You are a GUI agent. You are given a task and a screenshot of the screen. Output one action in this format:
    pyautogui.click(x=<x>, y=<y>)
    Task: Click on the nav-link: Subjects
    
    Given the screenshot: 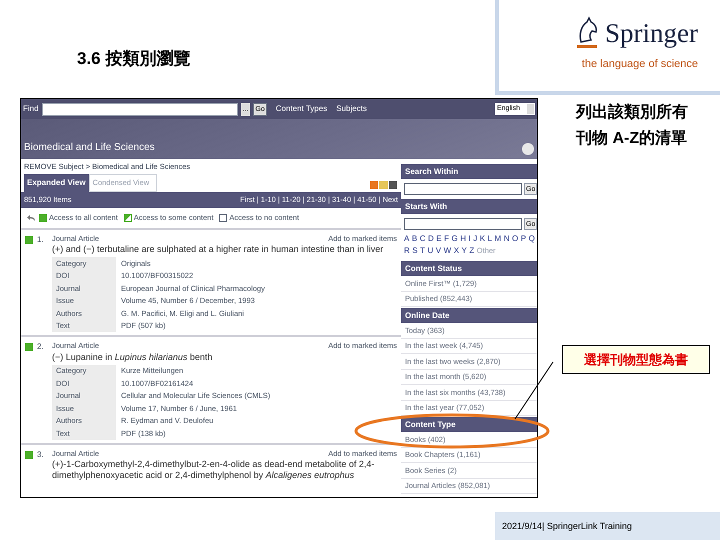 What is the action you would take?
    pyautogui.click(x=351, y=109)
    